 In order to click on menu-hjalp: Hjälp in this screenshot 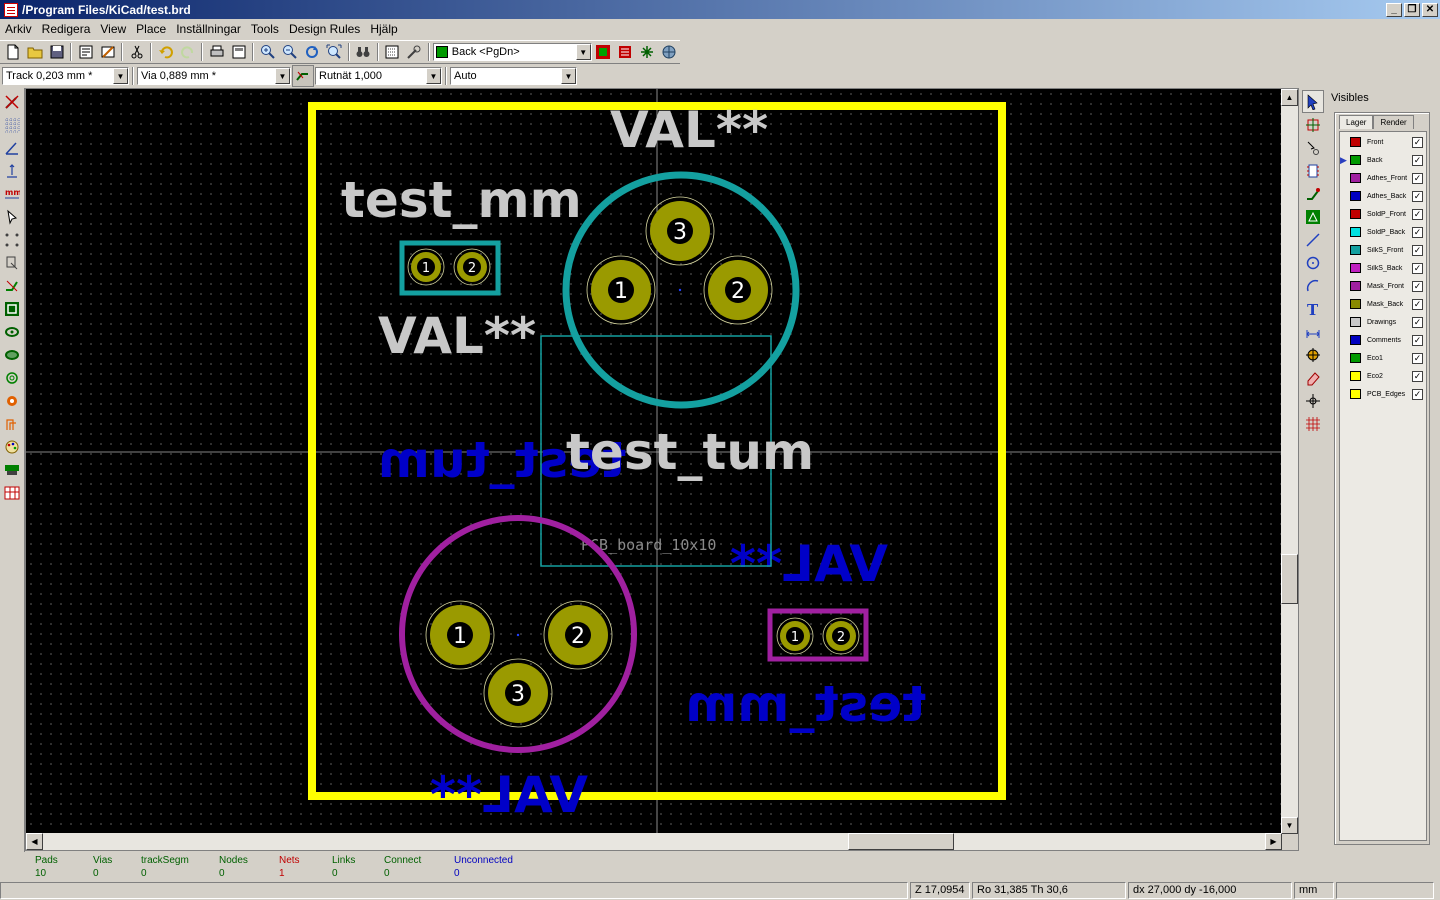, I will do `click(383, 29)`.